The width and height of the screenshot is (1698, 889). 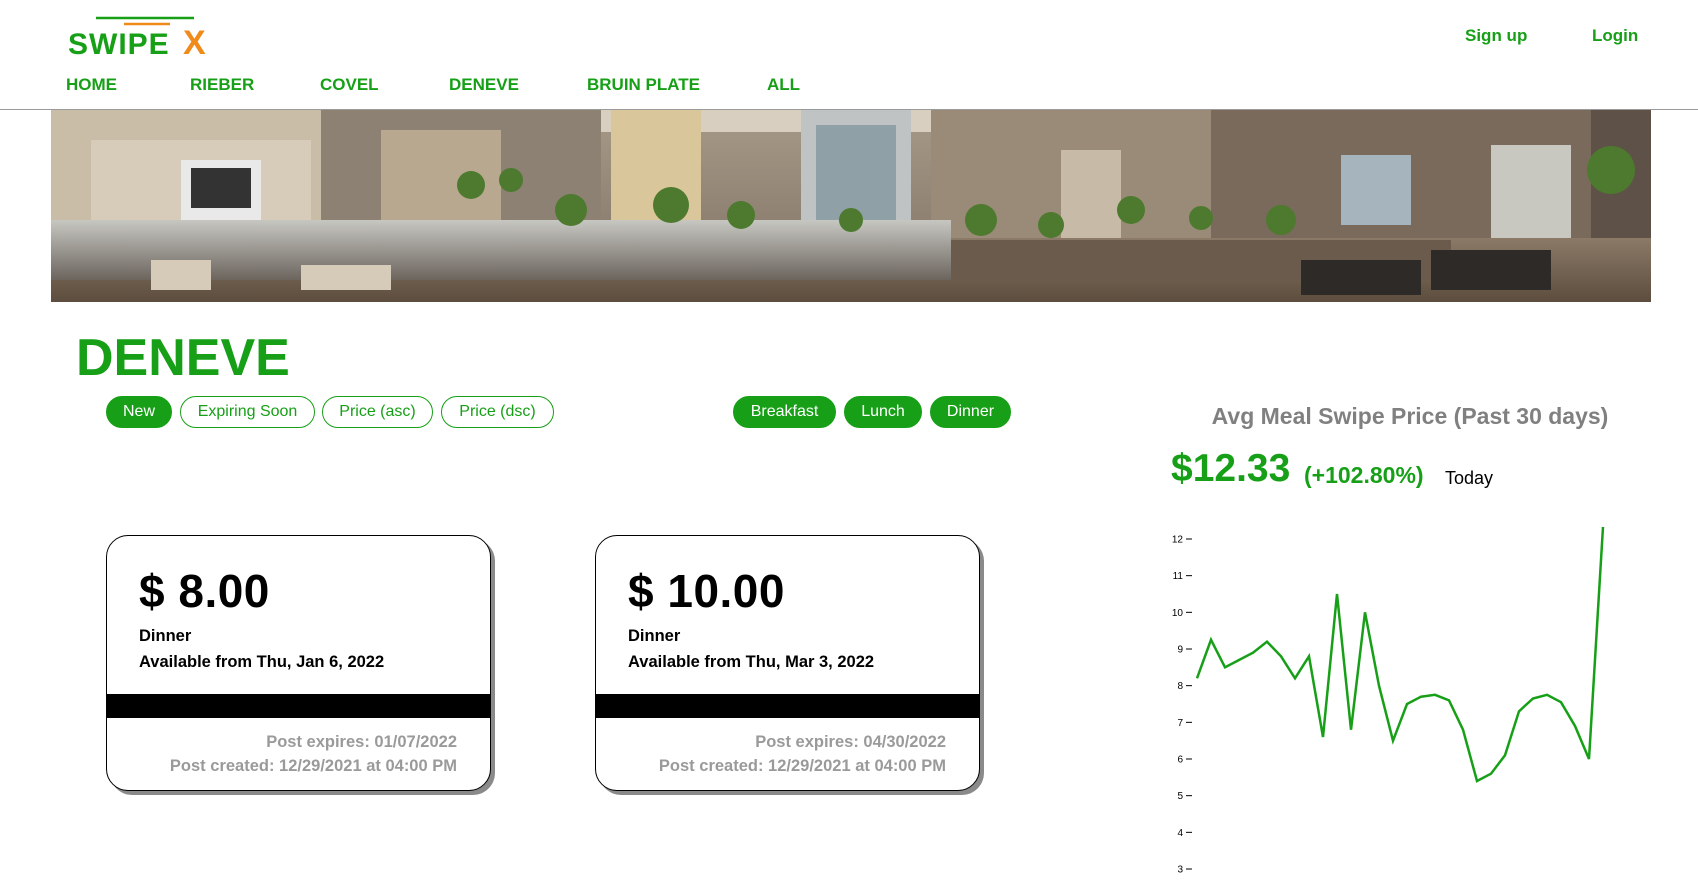 I want to click on nav-bruin-plate: BRUIN PLATE, so click(x=643, y=85).